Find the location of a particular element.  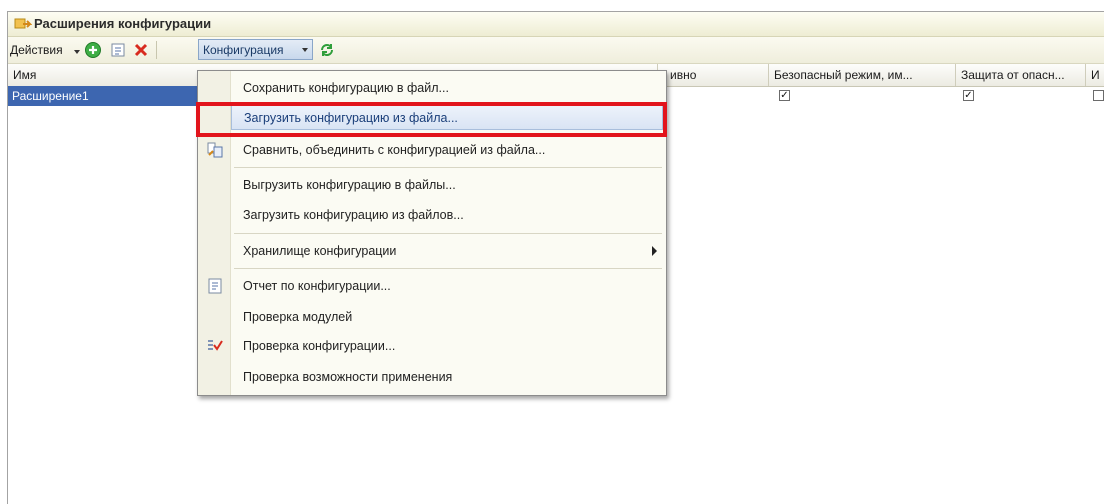

column-header-active: ивно is located at coordinates (713, 75).